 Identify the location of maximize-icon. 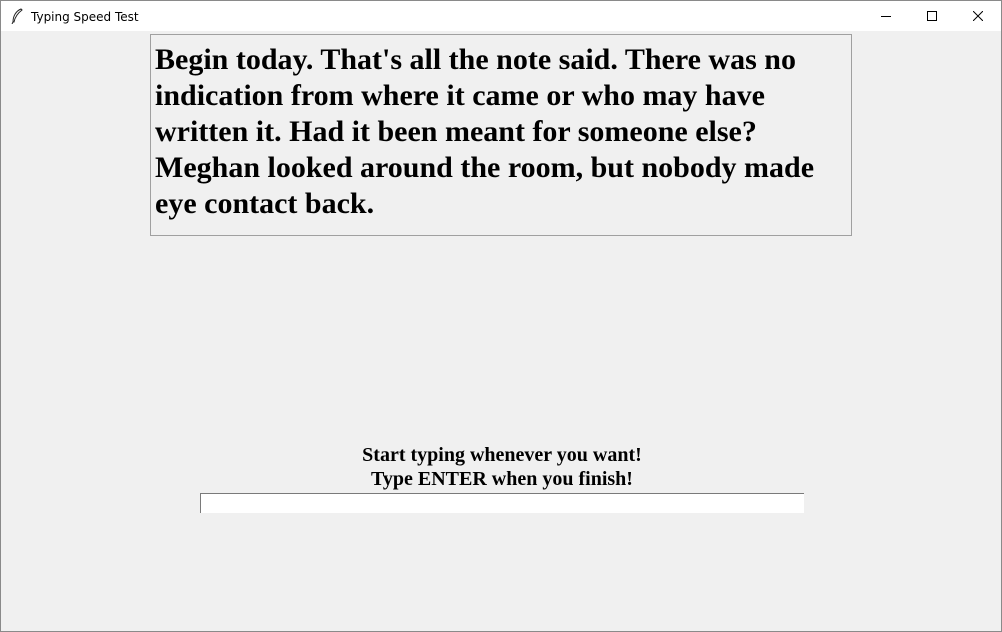
(932, 16).